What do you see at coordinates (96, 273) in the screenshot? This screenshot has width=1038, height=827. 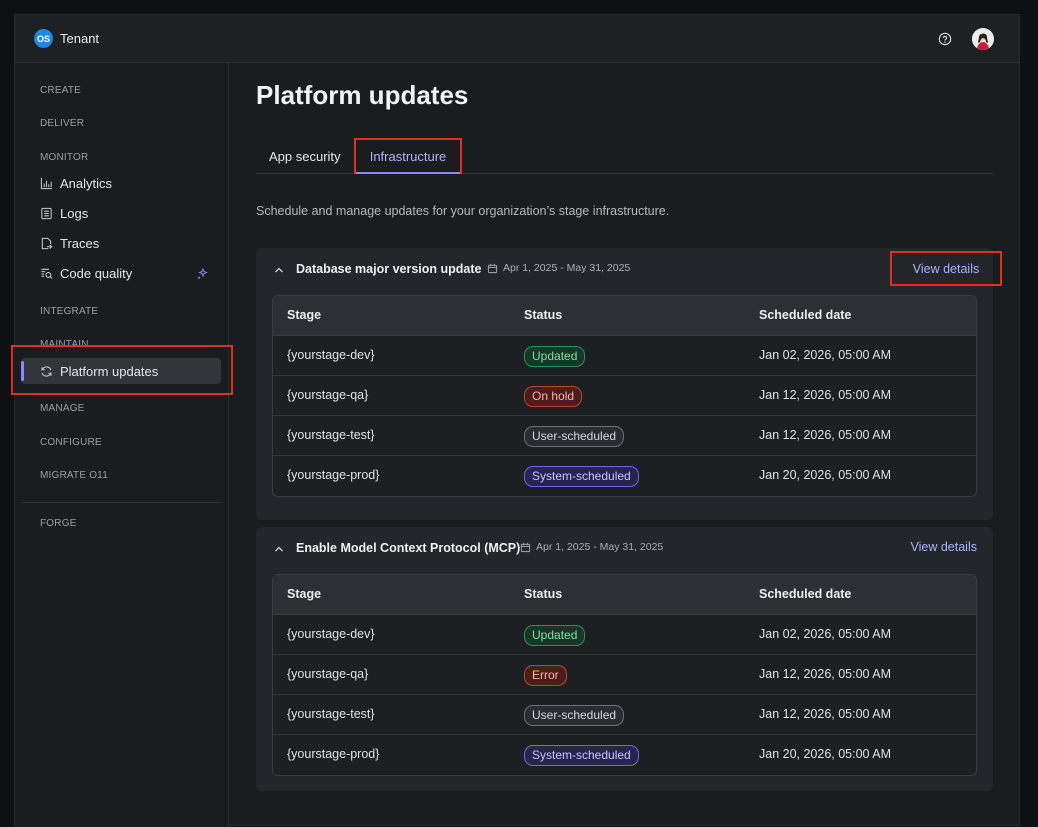 I see `sidebar-item-label: Code quality` at bounding box center [96, 273].